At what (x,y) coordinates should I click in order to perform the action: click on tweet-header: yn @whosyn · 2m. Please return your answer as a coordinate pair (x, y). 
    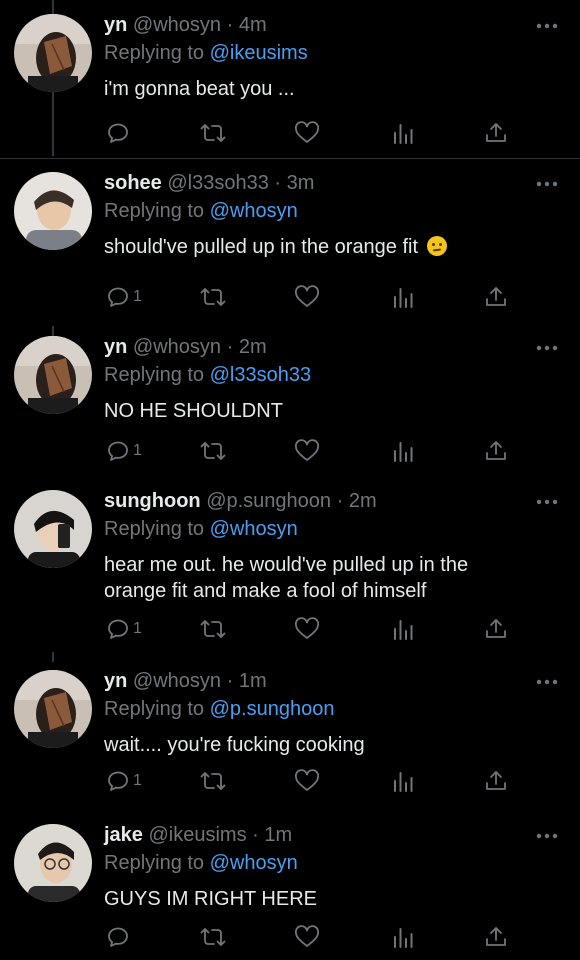
    Looking at the image, I should click on (185, 347).